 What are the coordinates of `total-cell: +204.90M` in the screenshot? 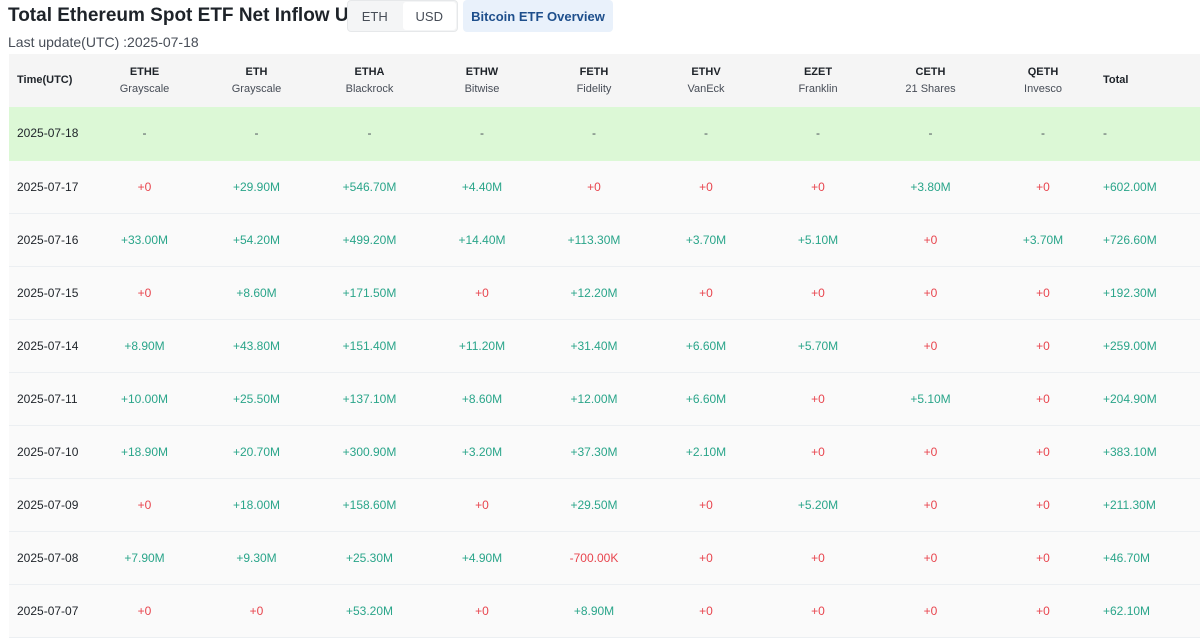 It's located at (1130, 398).